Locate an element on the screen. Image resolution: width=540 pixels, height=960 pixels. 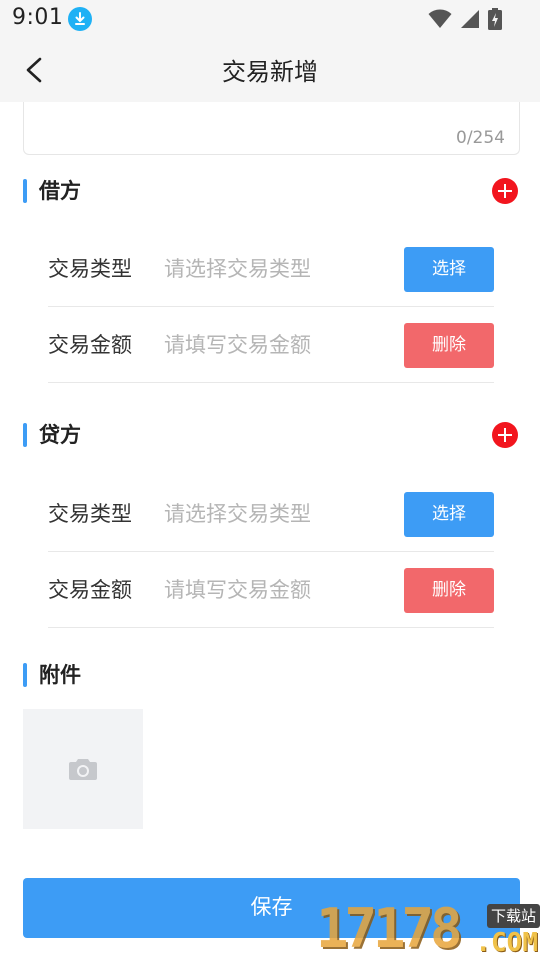
debit-section-header: 借方 is located at coordinates (271, 191).